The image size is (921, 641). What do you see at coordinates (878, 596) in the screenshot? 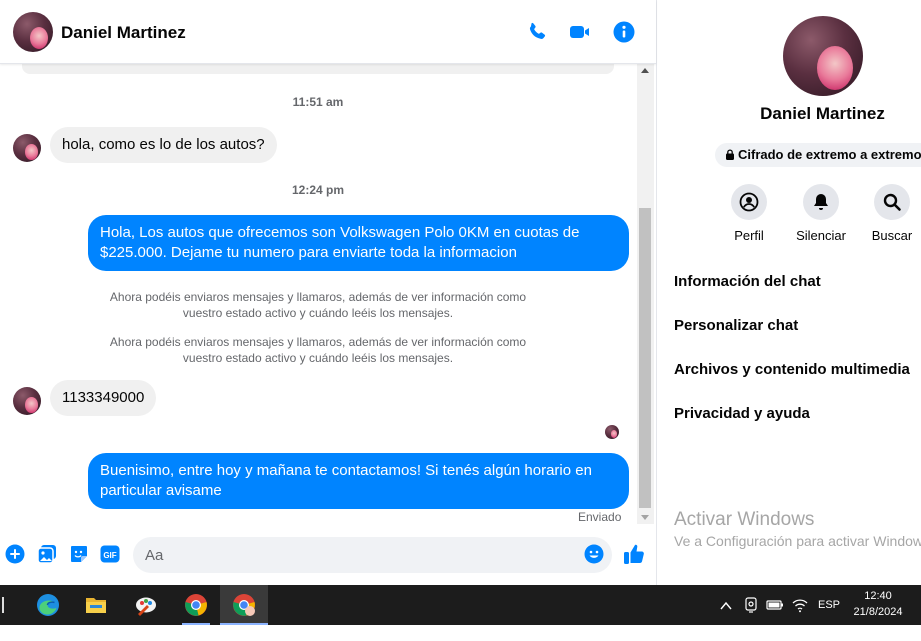
I see `clock-time: 12:40` at bounding box center [878, 596].